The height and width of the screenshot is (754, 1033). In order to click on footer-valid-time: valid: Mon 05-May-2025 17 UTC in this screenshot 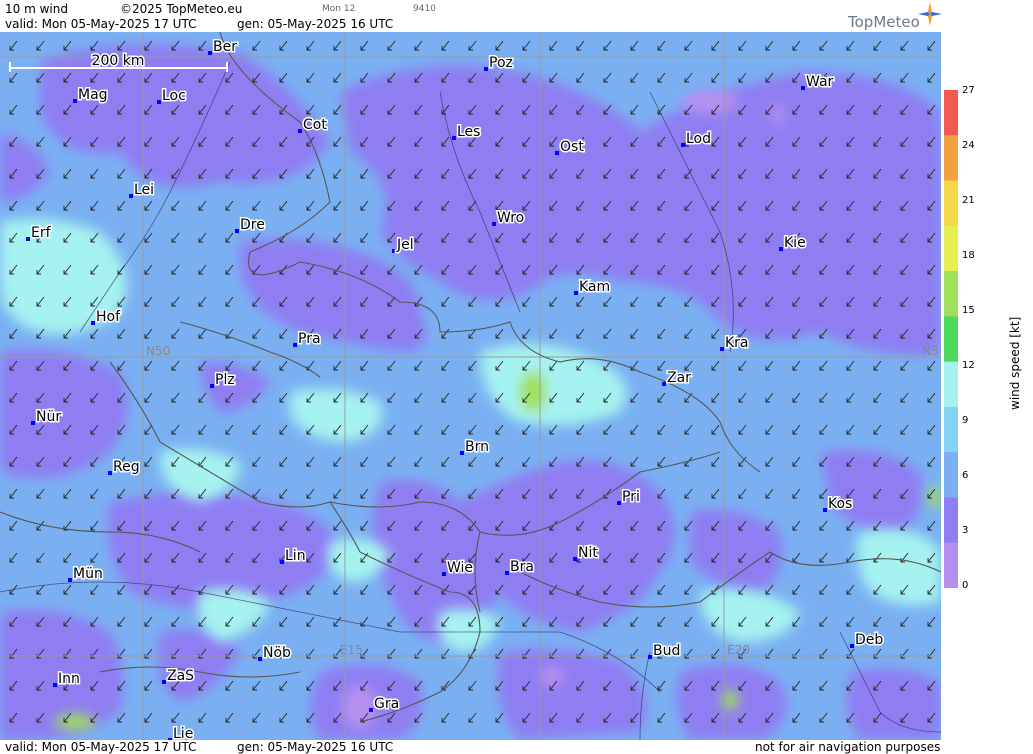, I will do `click(101, 747)`.